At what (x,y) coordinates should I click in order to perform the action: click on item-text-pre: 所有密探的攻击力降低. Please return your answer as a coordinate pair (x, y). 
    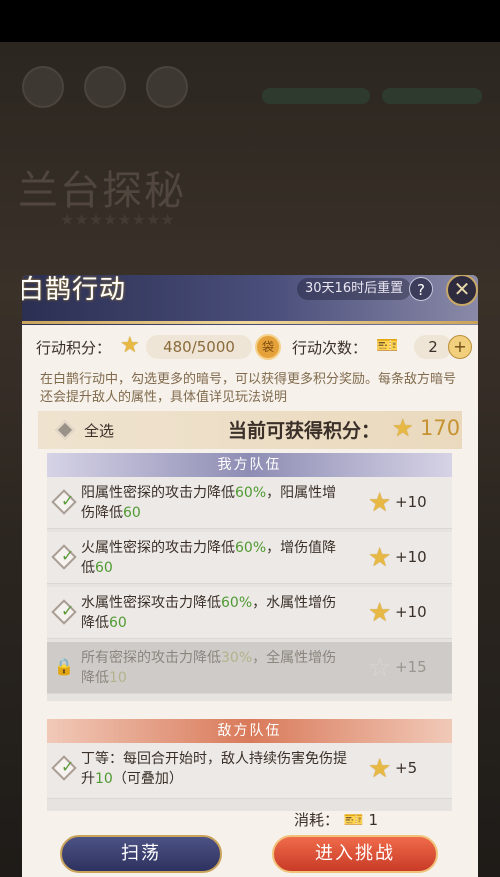
    Looking at the image, I should click on (151, 658).